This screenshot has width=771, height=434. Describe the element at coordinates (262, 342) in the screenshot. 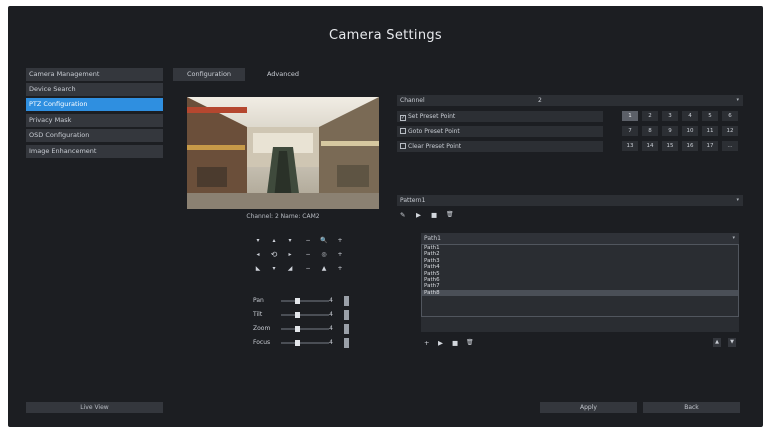

I see `focus-label: Focus` at that location.